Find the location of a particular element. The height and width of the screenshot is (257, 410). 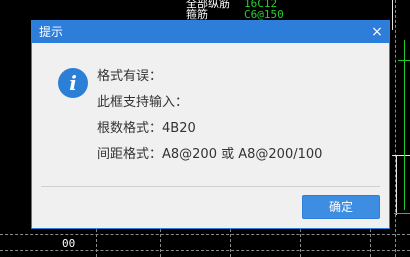

message-line-format-error: 格式有误： is located at coordinates (130, 76).